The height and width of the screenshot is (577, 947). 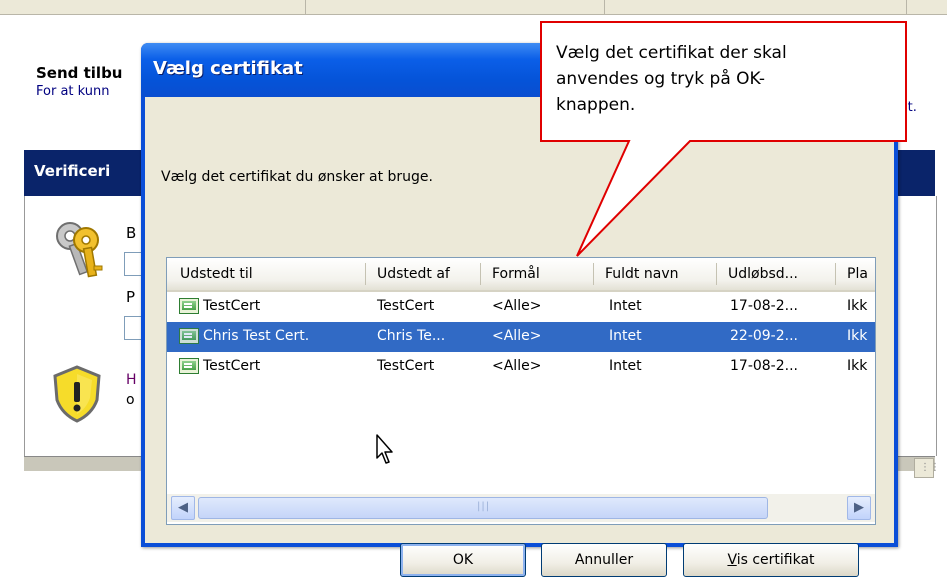 I want to click on callout-line: Vælg det certifikat der skal, so click(x=671, y=53).